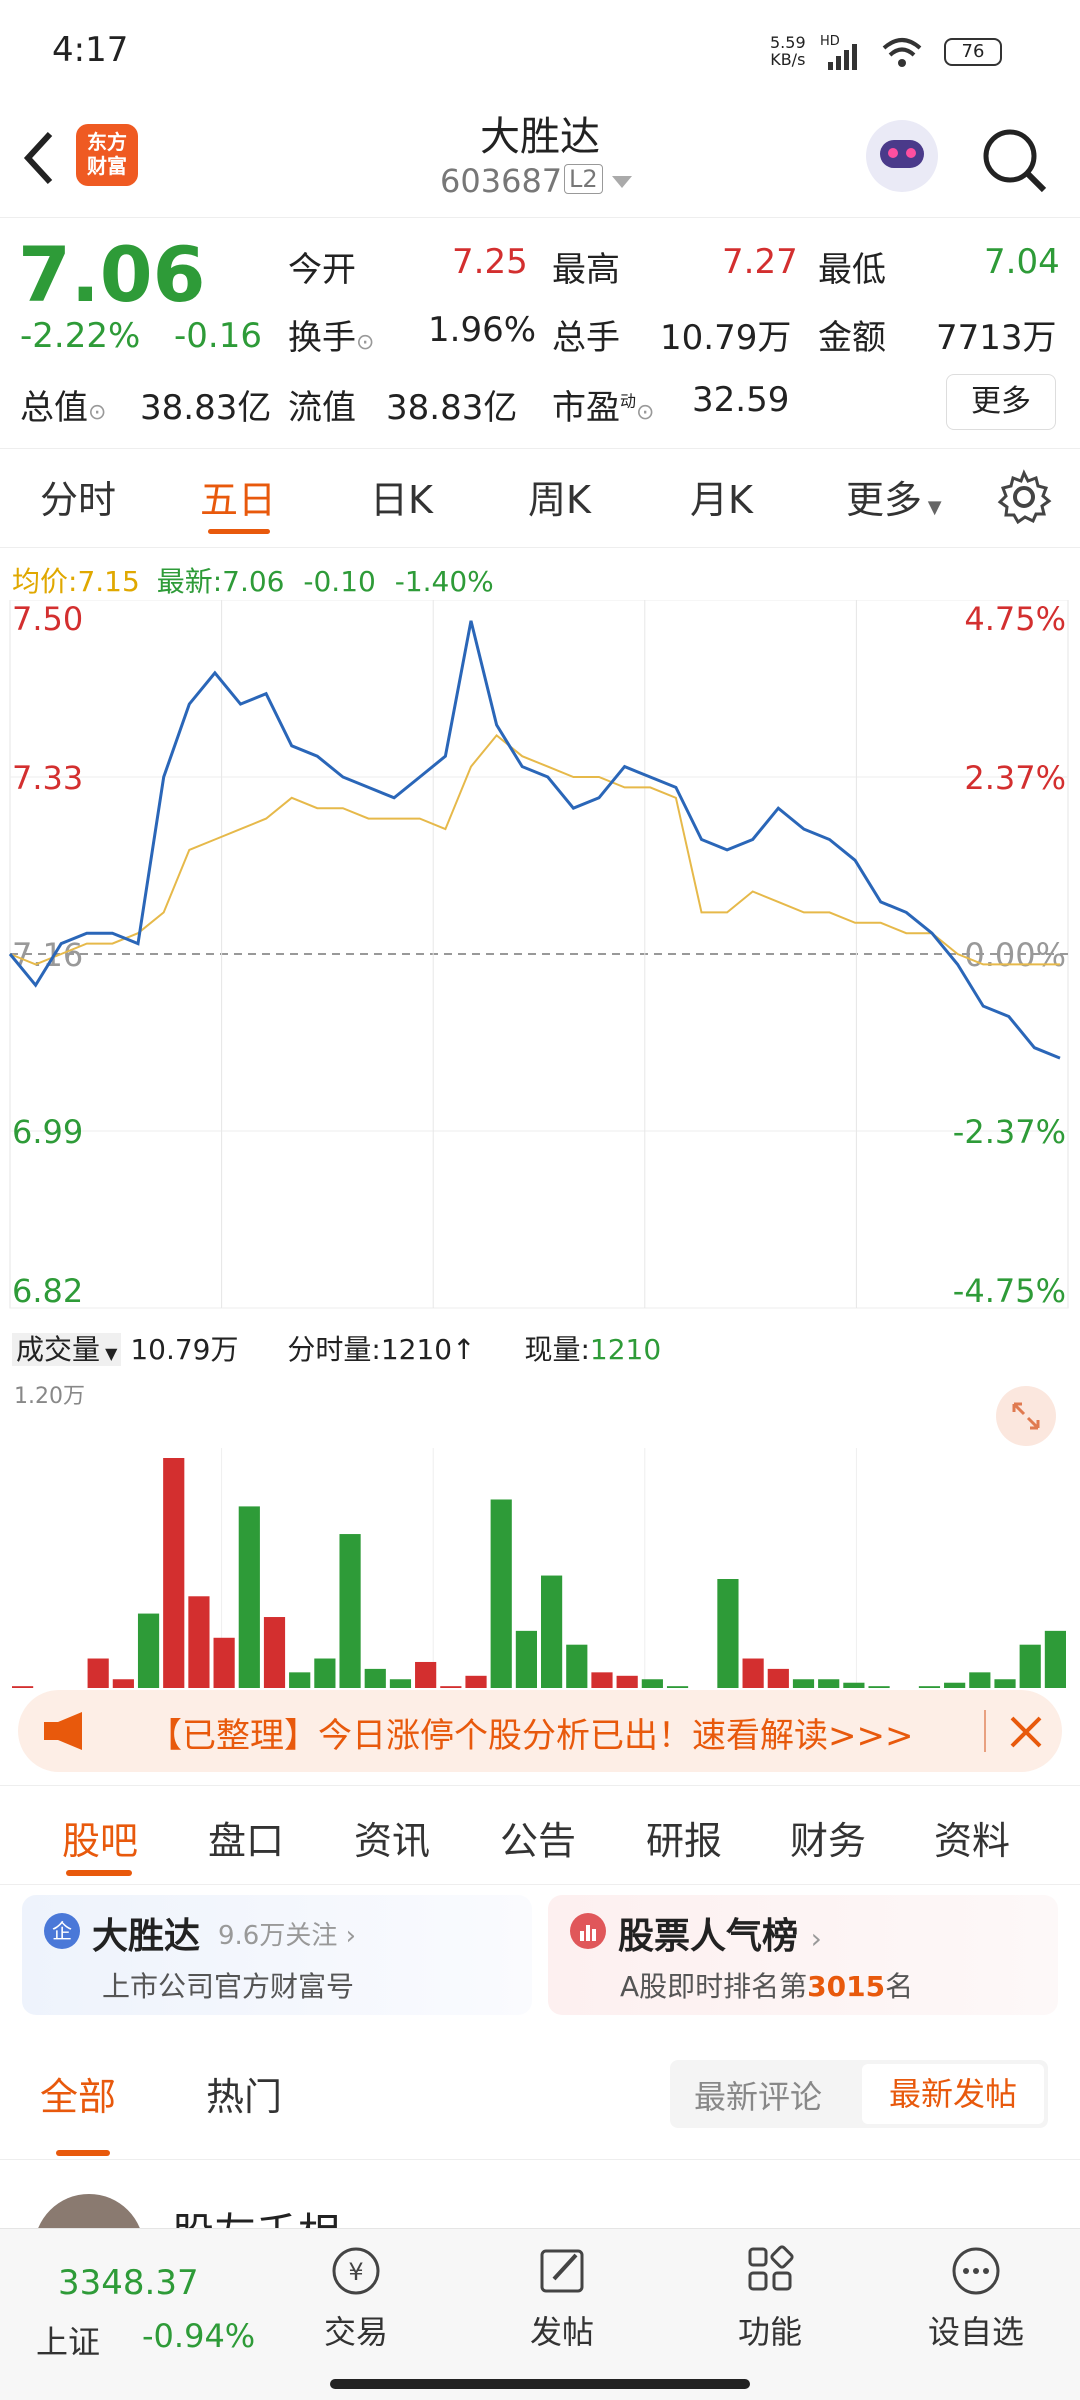 The height and width of the screenshot is (2400, 1080). I want to click on pct-tick-label: 4.75%, so click(1015, 619).